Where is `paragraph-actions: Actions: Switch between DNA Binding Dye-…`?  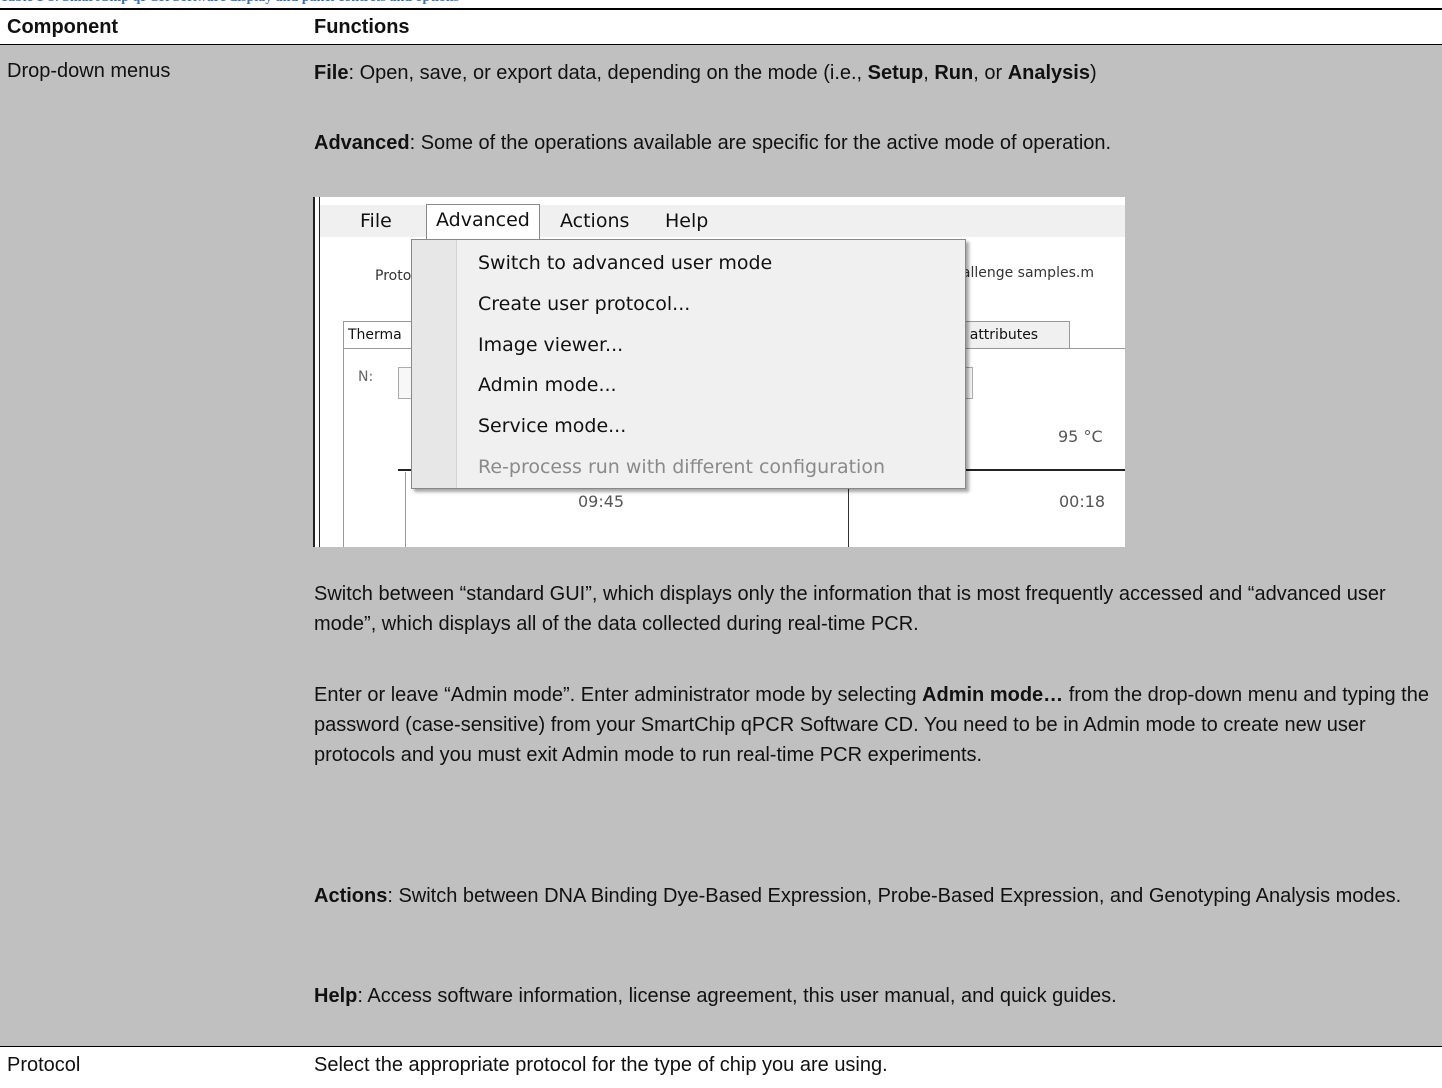
paragraph-actions: Actions: Switch between DNA Binding Dye-… is located at coordinates (875, 896).